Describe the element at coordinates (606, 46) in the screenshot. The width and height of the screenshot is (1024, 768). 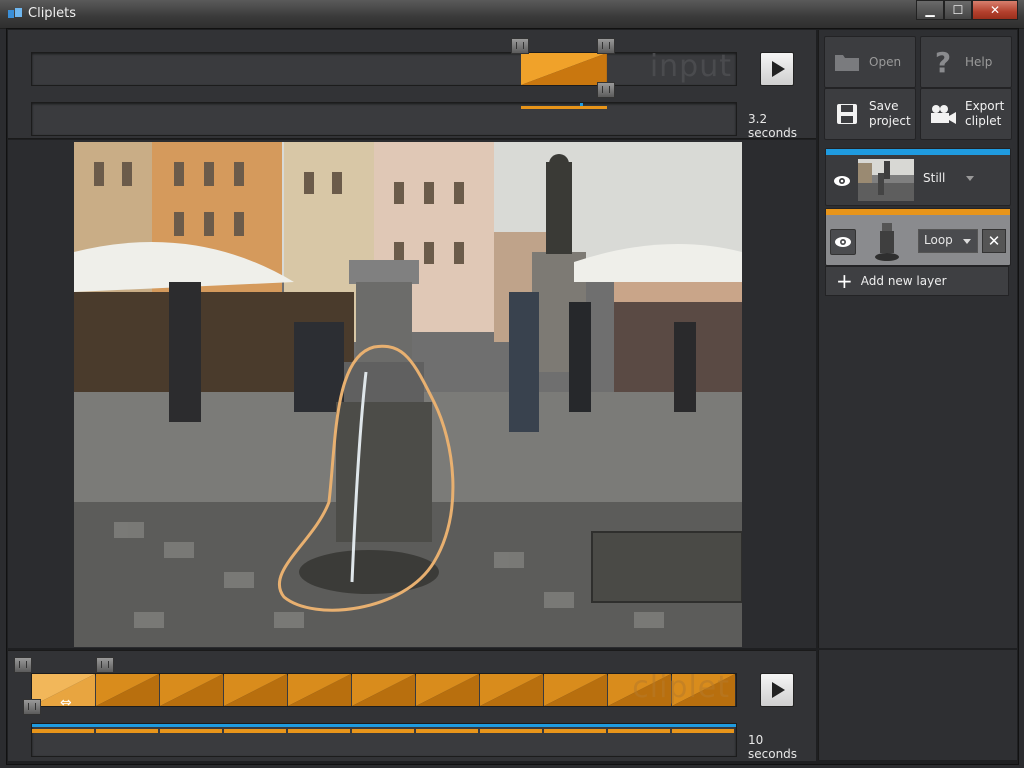
I see `input-end-handle` at that location.